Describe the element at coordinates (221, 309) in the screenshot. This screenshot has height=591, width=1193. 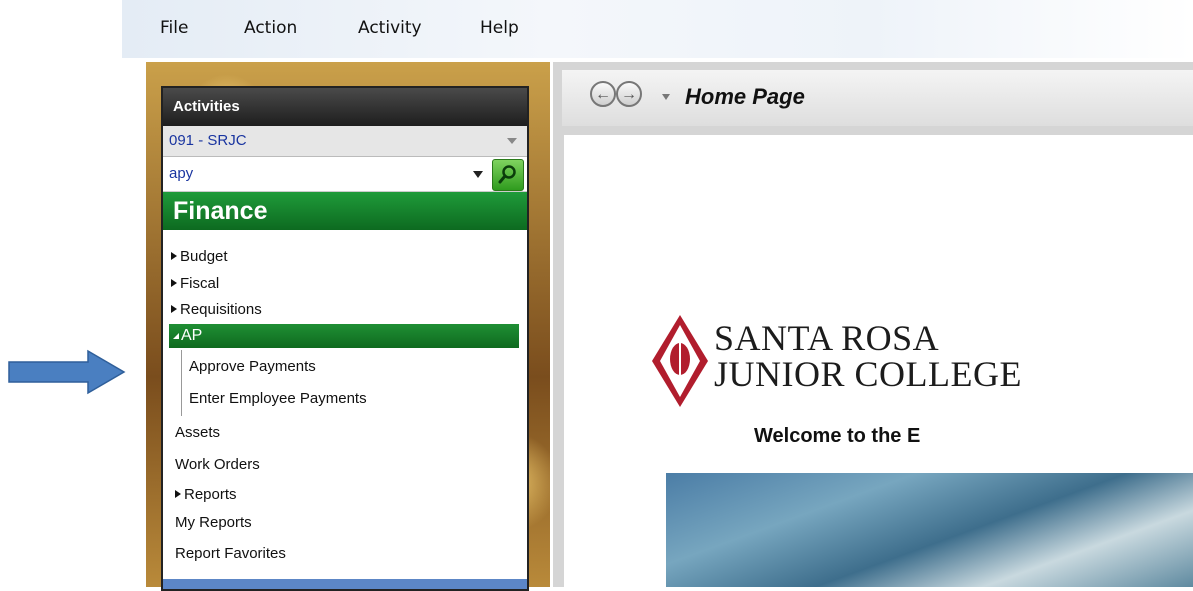
I see `nav-label: Requisitions` at that location.